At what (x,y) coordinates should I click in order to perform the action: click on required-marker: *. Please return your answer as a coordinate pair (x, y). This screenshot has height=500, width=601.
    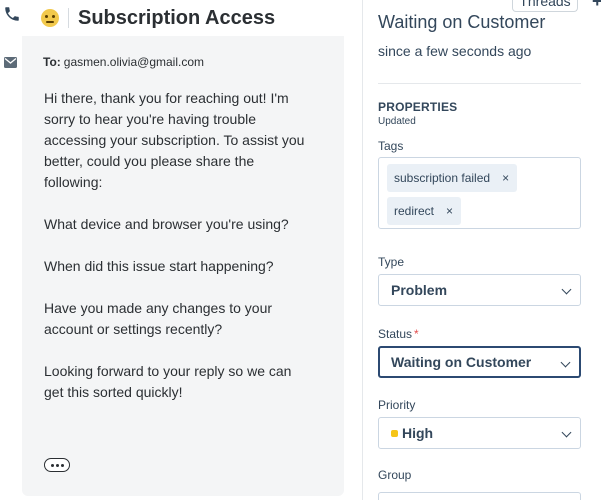
    Looking at the image, I should click on (416, 334).